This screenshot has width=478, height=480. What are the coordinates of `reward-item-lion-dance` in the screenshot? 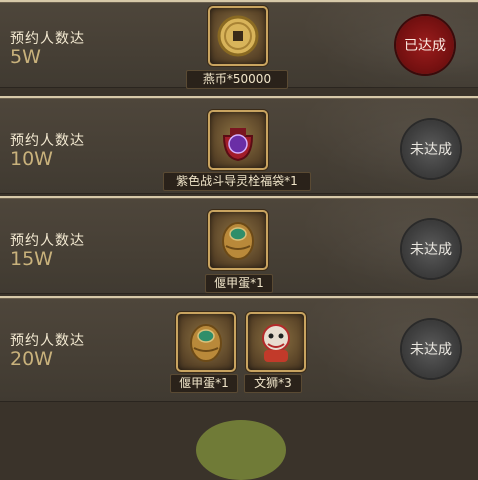 It's located at (276, 342).